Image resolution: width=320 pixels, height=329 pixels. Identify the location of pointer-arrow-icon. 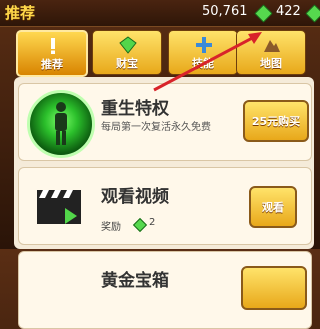
(207, 62).